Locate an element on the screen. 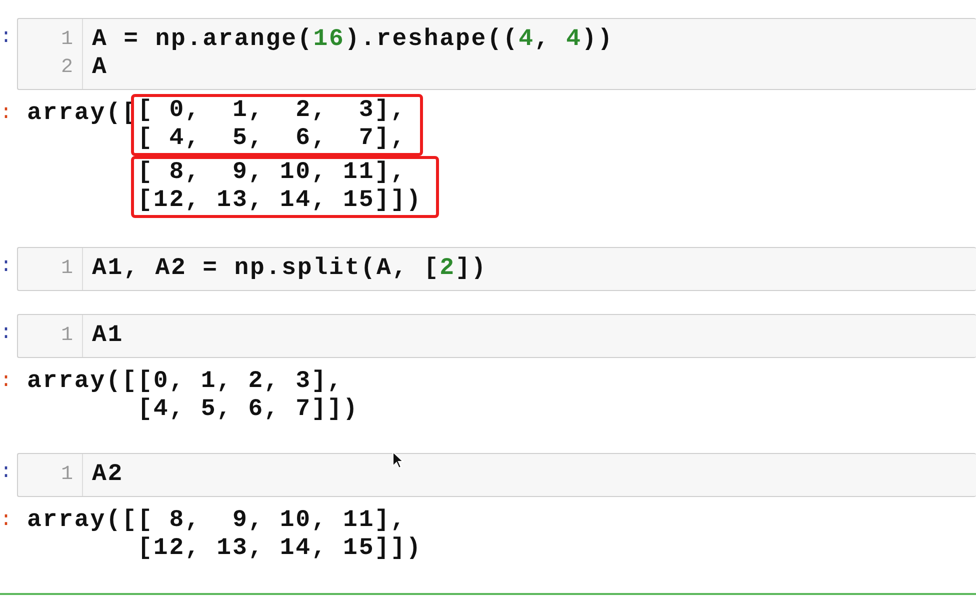 The image size is (976, 602). line-number: 2 is located at coordinates (66, 68).